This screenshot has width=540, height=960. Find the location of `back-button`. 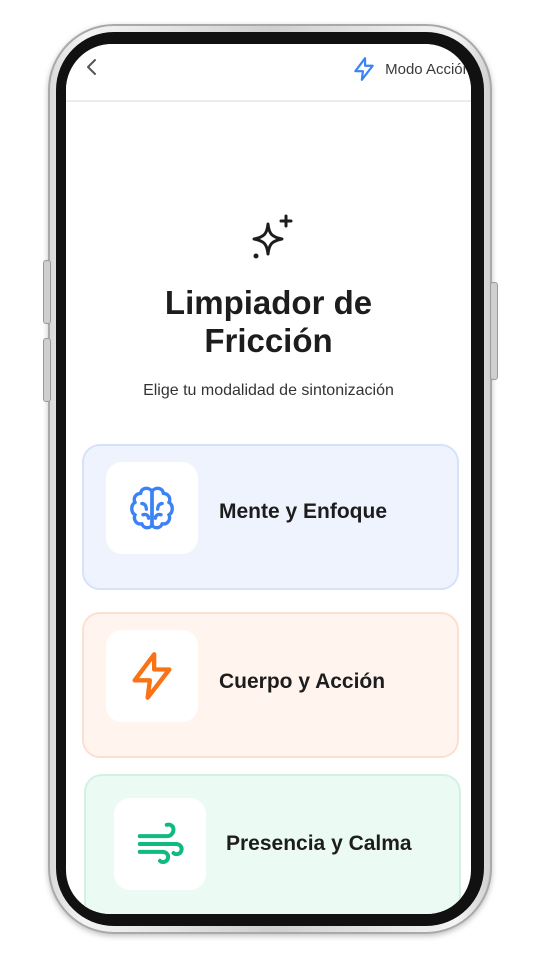

back-button is located at coordinates (94, 68).